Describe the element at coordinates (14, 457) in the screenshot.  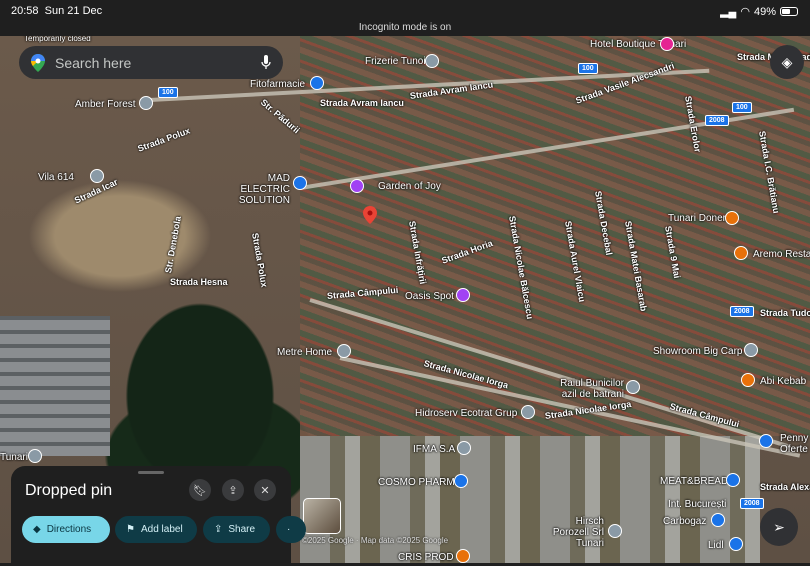
I see `place-label: Tunari` at that location.